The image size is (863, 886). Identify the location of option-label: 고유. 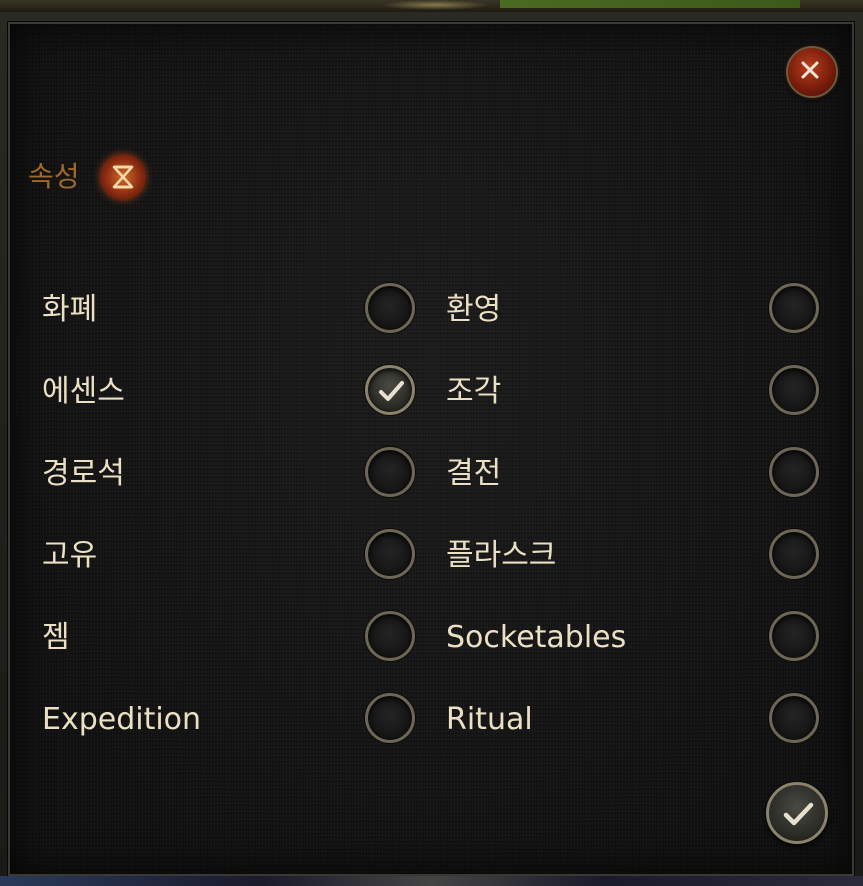
(70, 555).